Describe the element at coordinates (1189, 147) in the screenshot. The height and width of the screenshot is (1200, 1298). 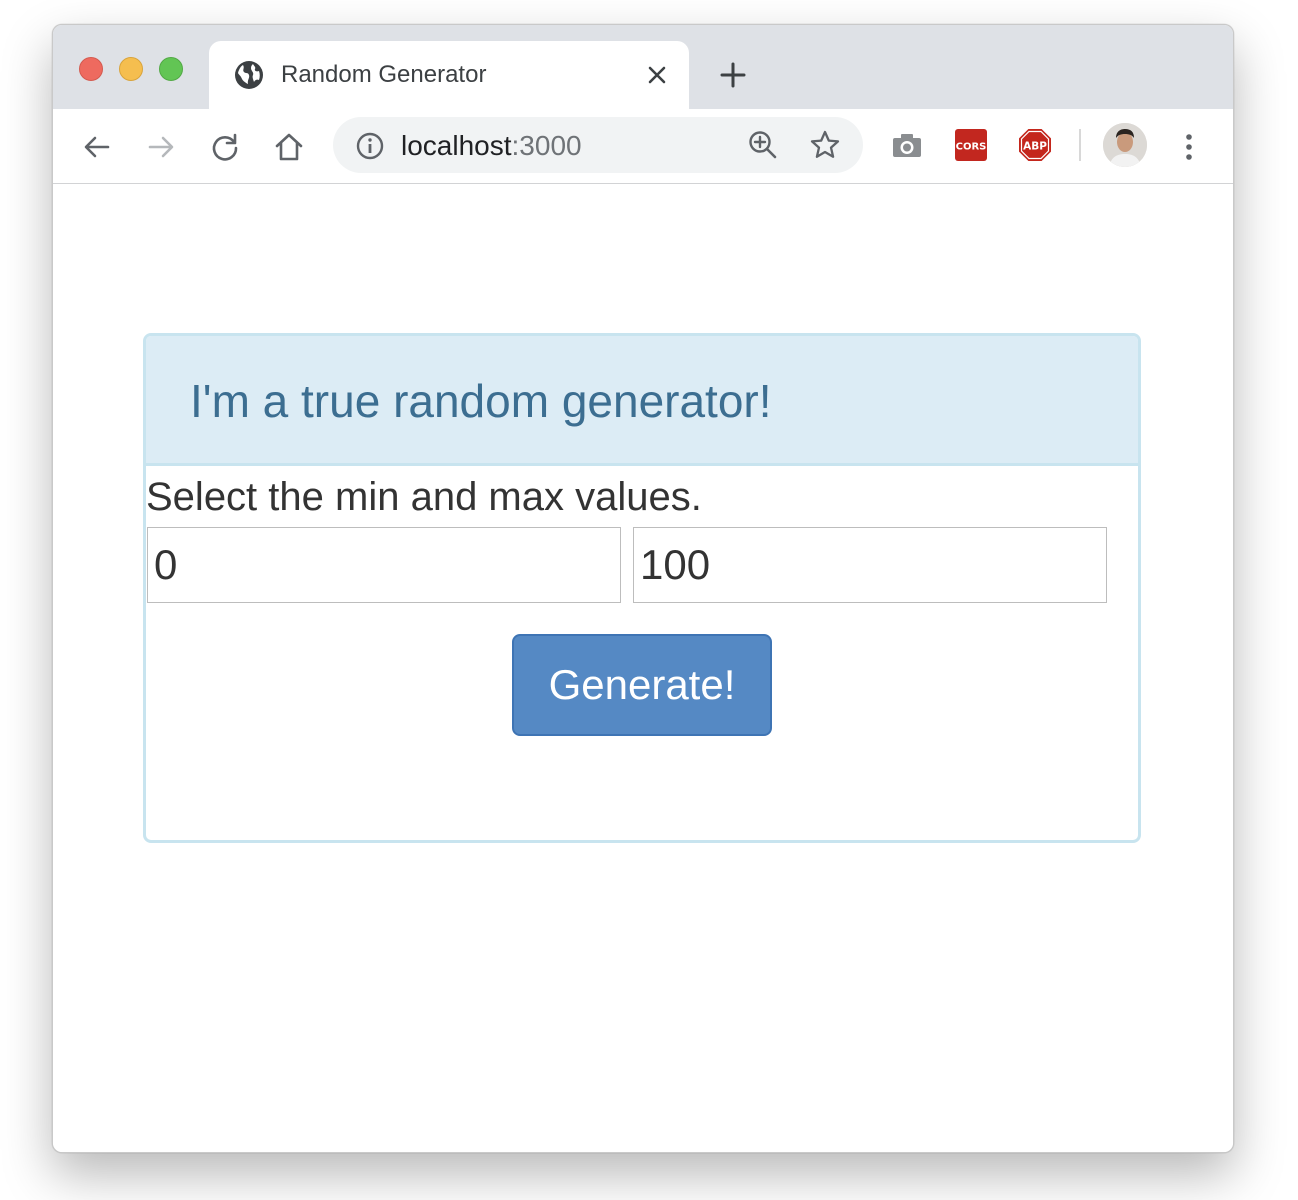
I see `kebab-menu-icon` at that location.